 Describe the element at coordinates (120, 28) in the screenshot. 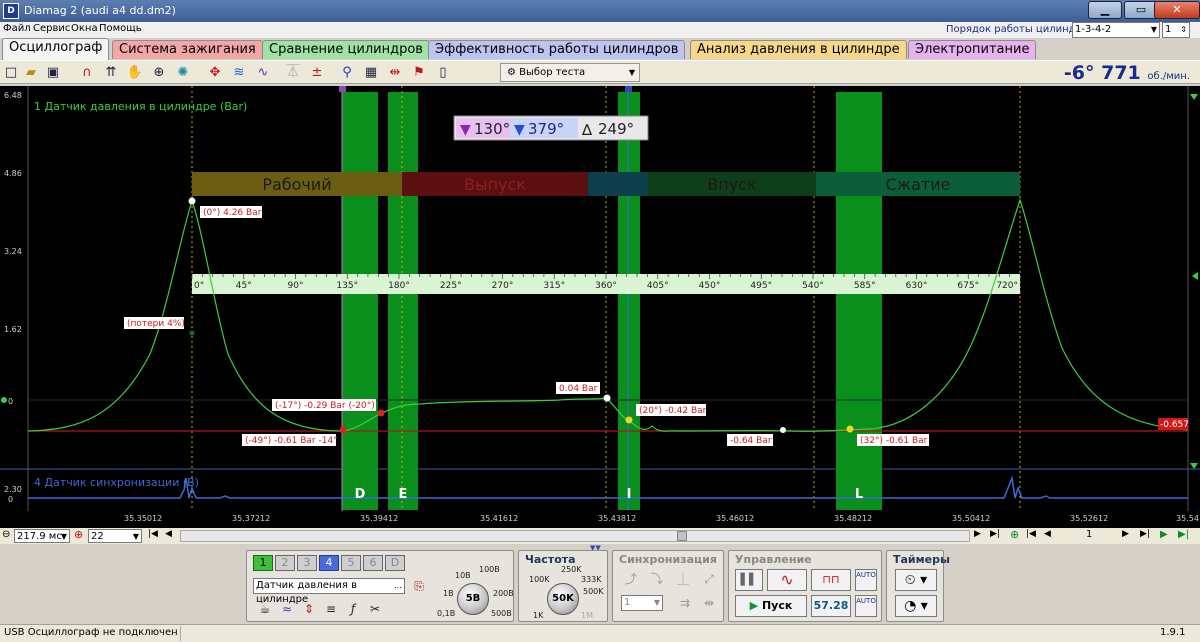

I see `menu-help: Помощь` at that location.